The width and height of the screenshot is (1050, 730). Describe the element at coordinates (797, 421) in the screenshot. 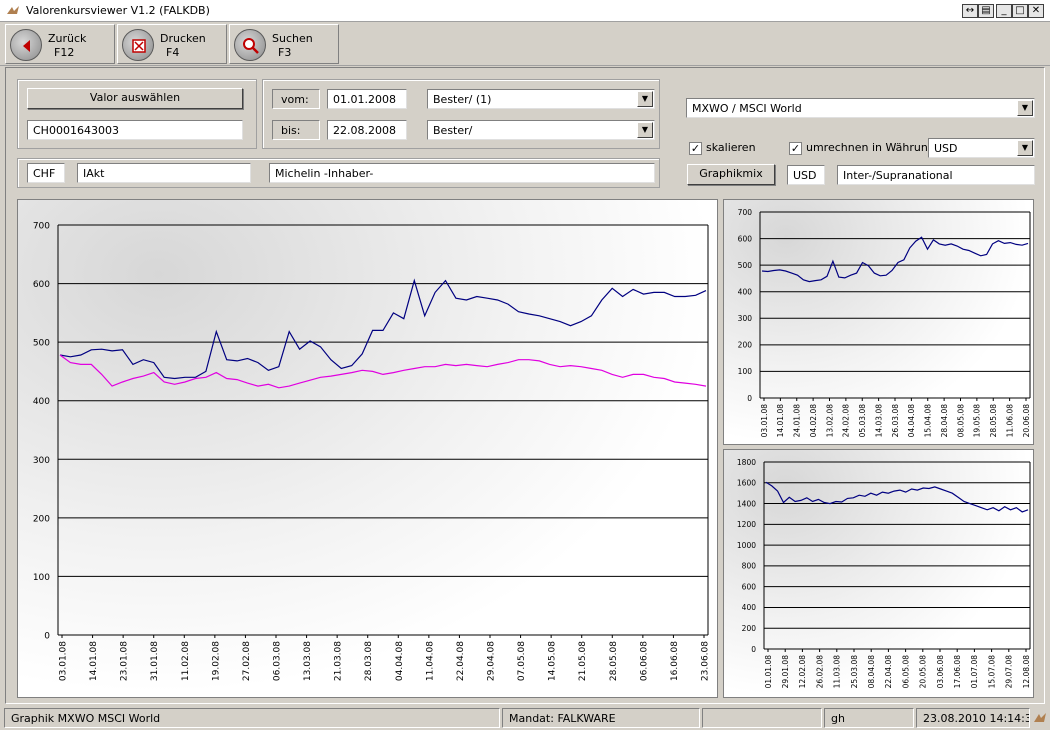

I see `x-tick-label: 24.01.08` at that location.